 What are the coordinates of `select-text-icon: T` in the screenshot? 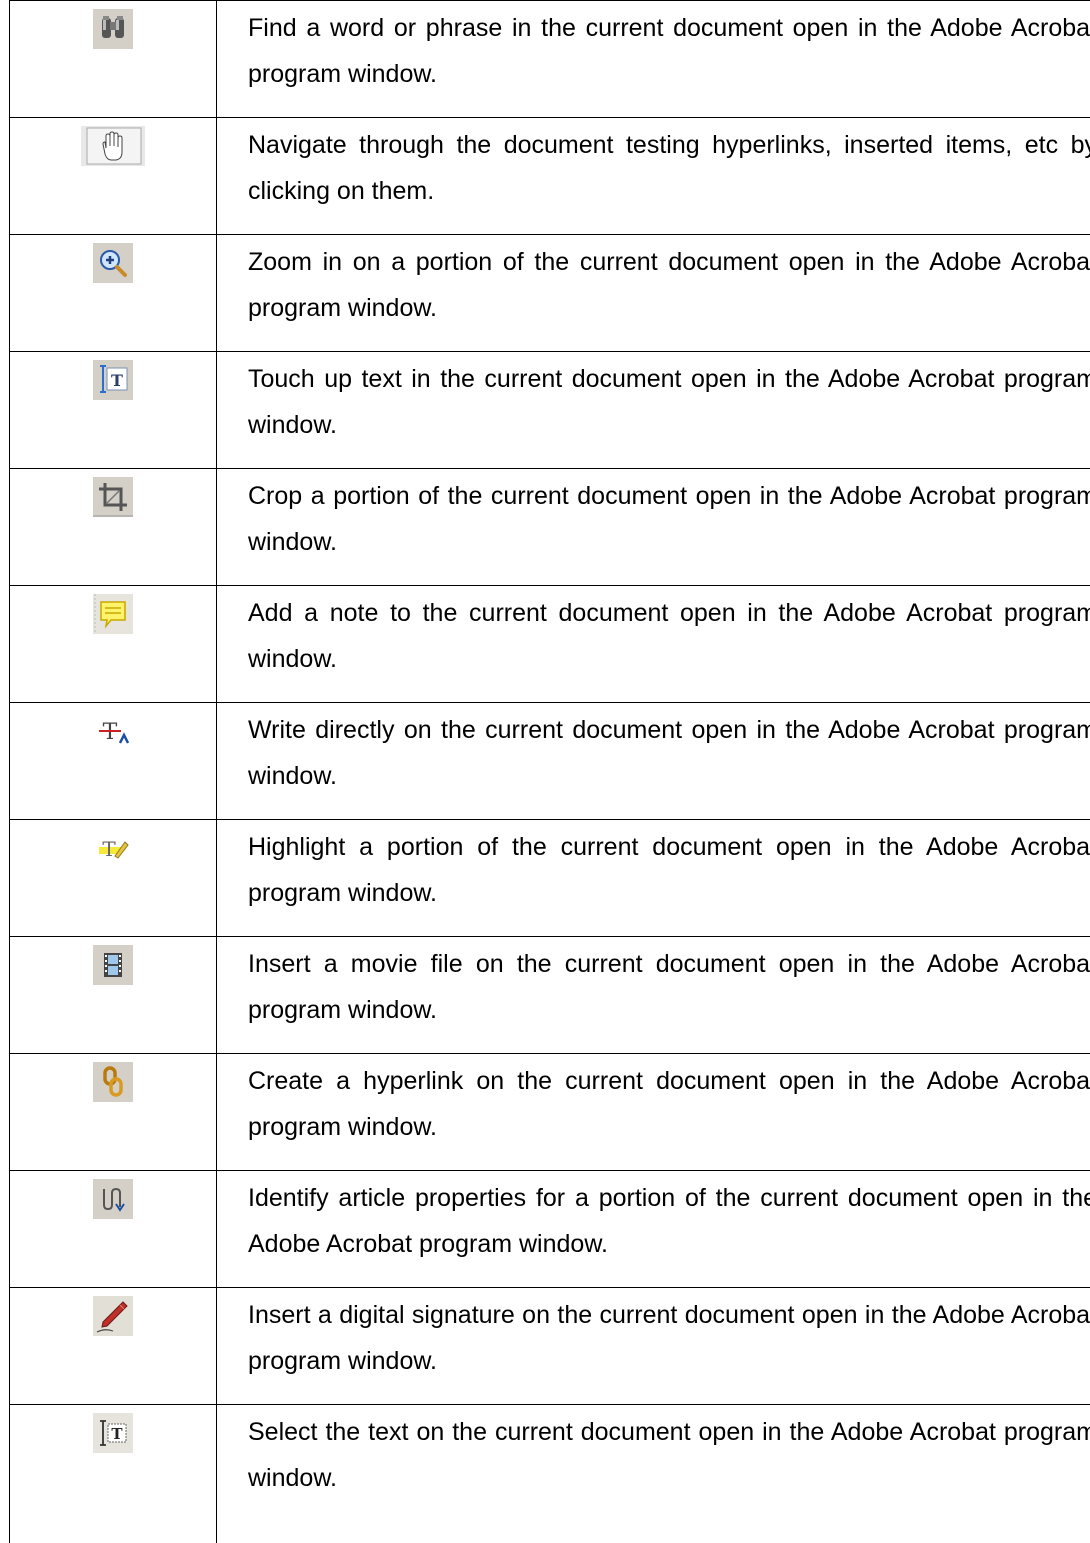 It's located at (113, 1433).